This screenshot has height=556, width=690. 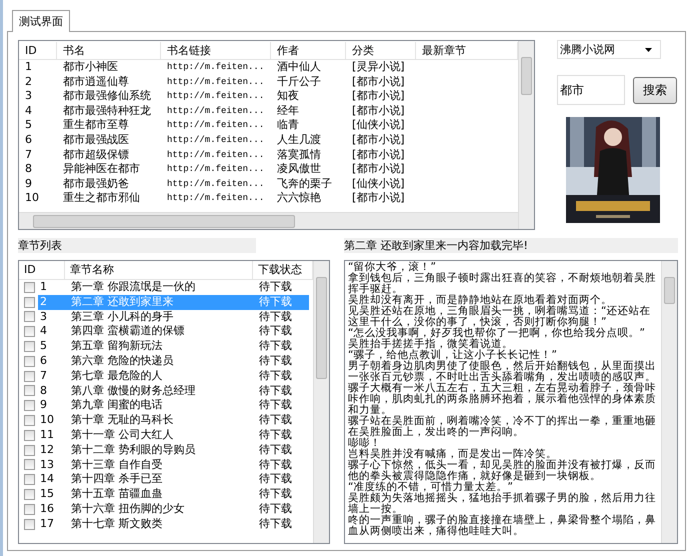 What do you see at coordinates (173, 480) in the screenshot?
I see `chapter-row: 14 第十四章 杀手已至 待下载` at bounding box center [173, 480].